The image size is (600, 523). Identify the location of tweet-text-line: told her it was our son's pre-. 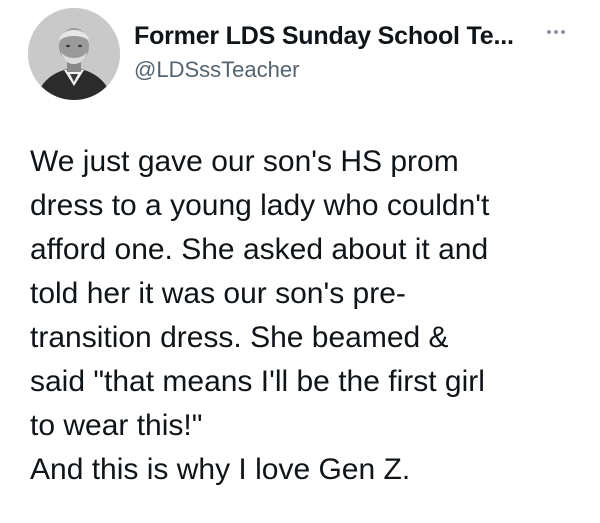
(218, 293).